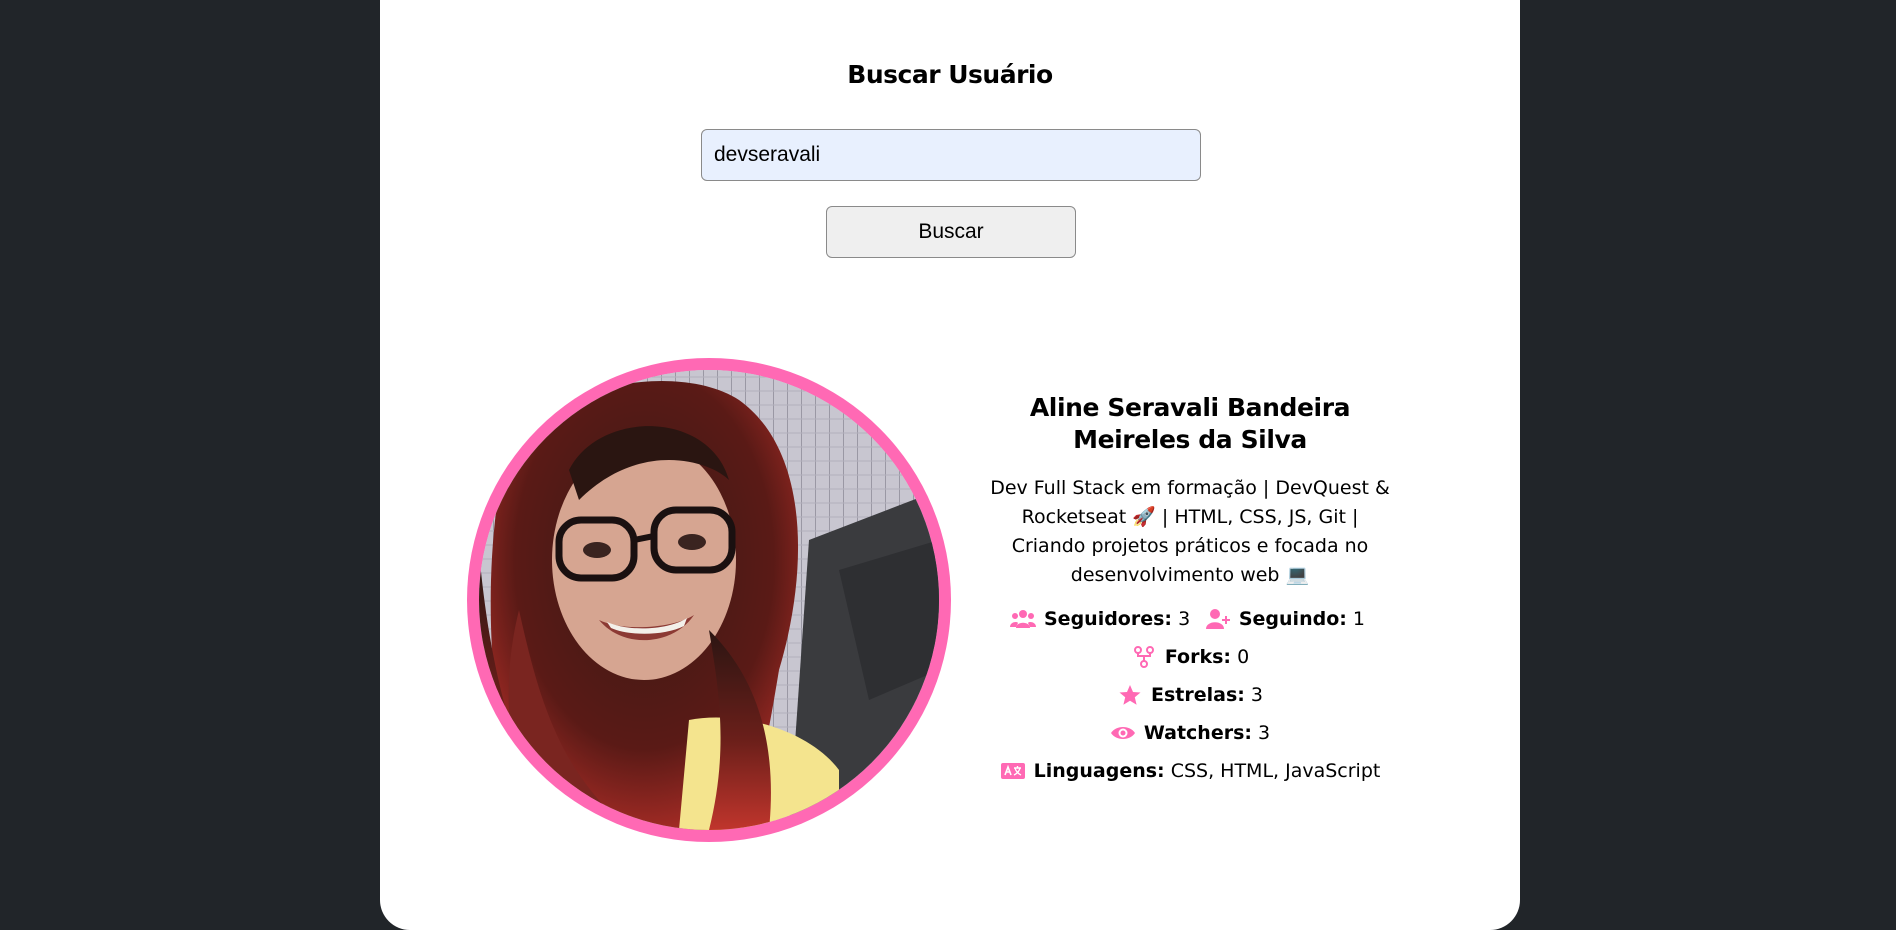  I want to click on stars-label: Estrelas:, so click(1197, 695).